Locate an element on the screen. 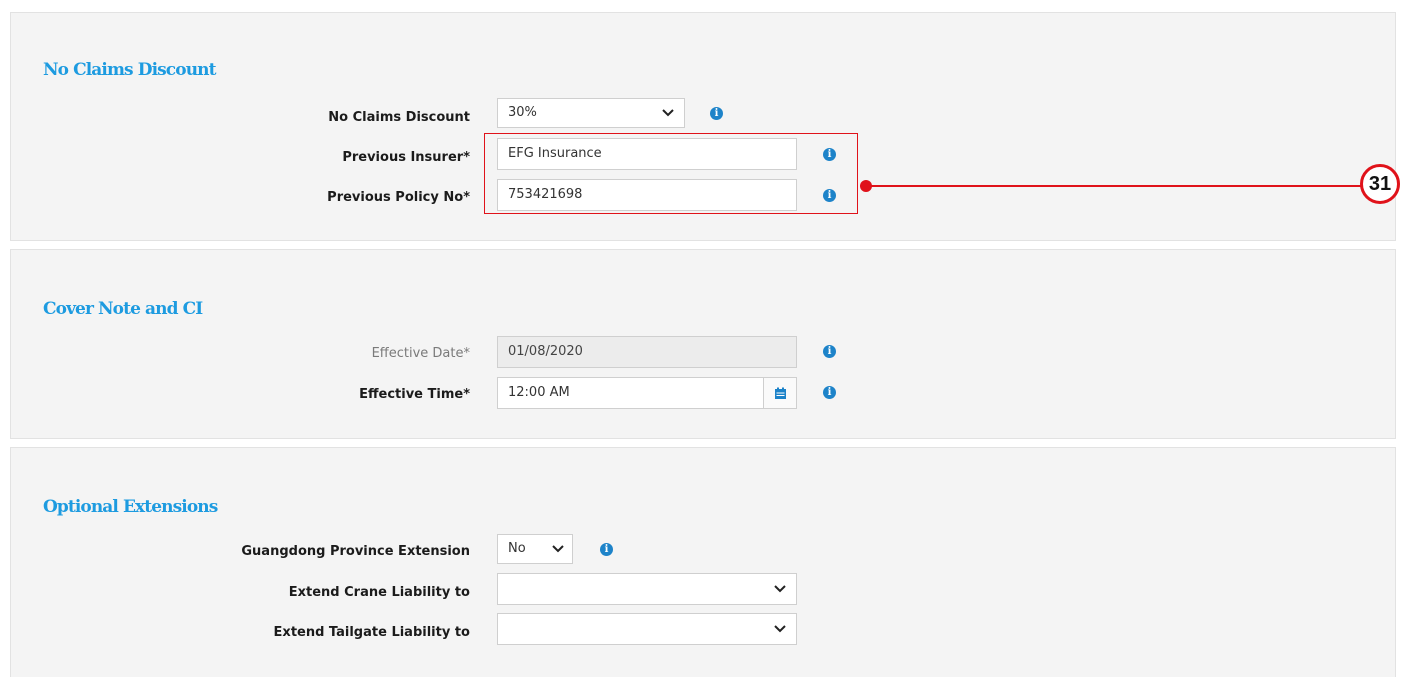  effective-time-label: Effective Time* is located at coordinates (414, 394).